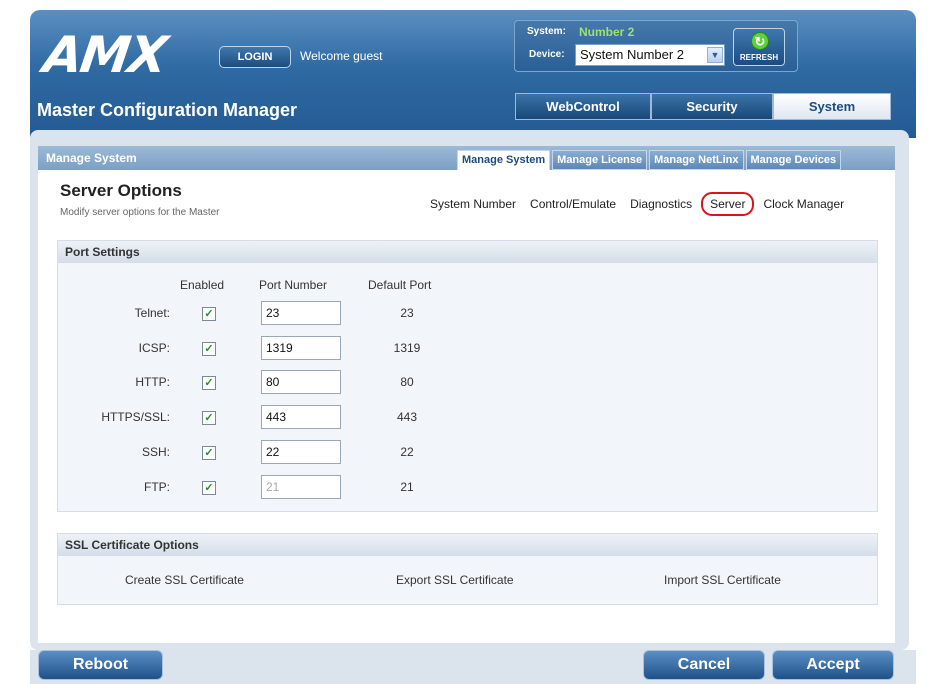  Describe the element at coordinates (155, 452) in the screenshot. I see `label-ssh: SSH:` at that location.